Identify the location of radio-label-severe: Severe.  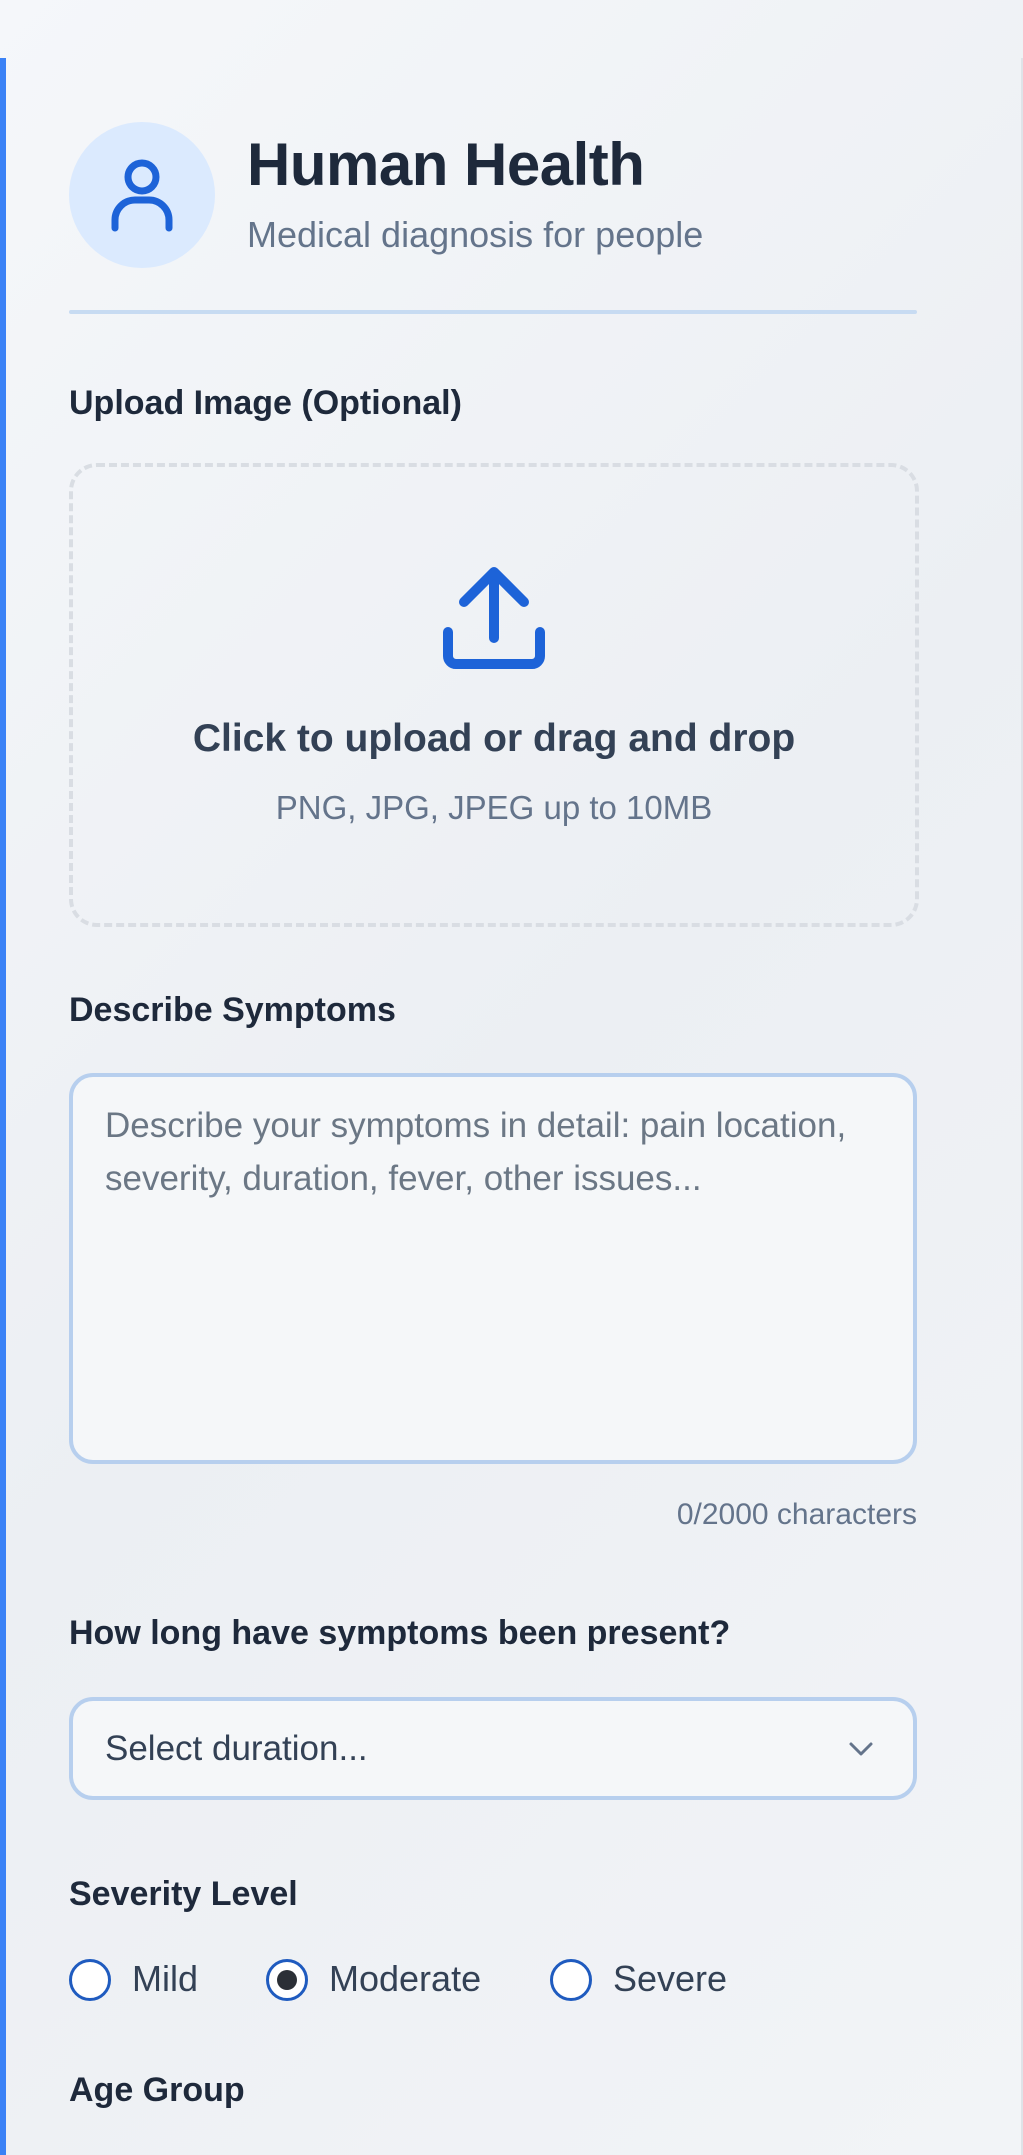
(670, 1978).